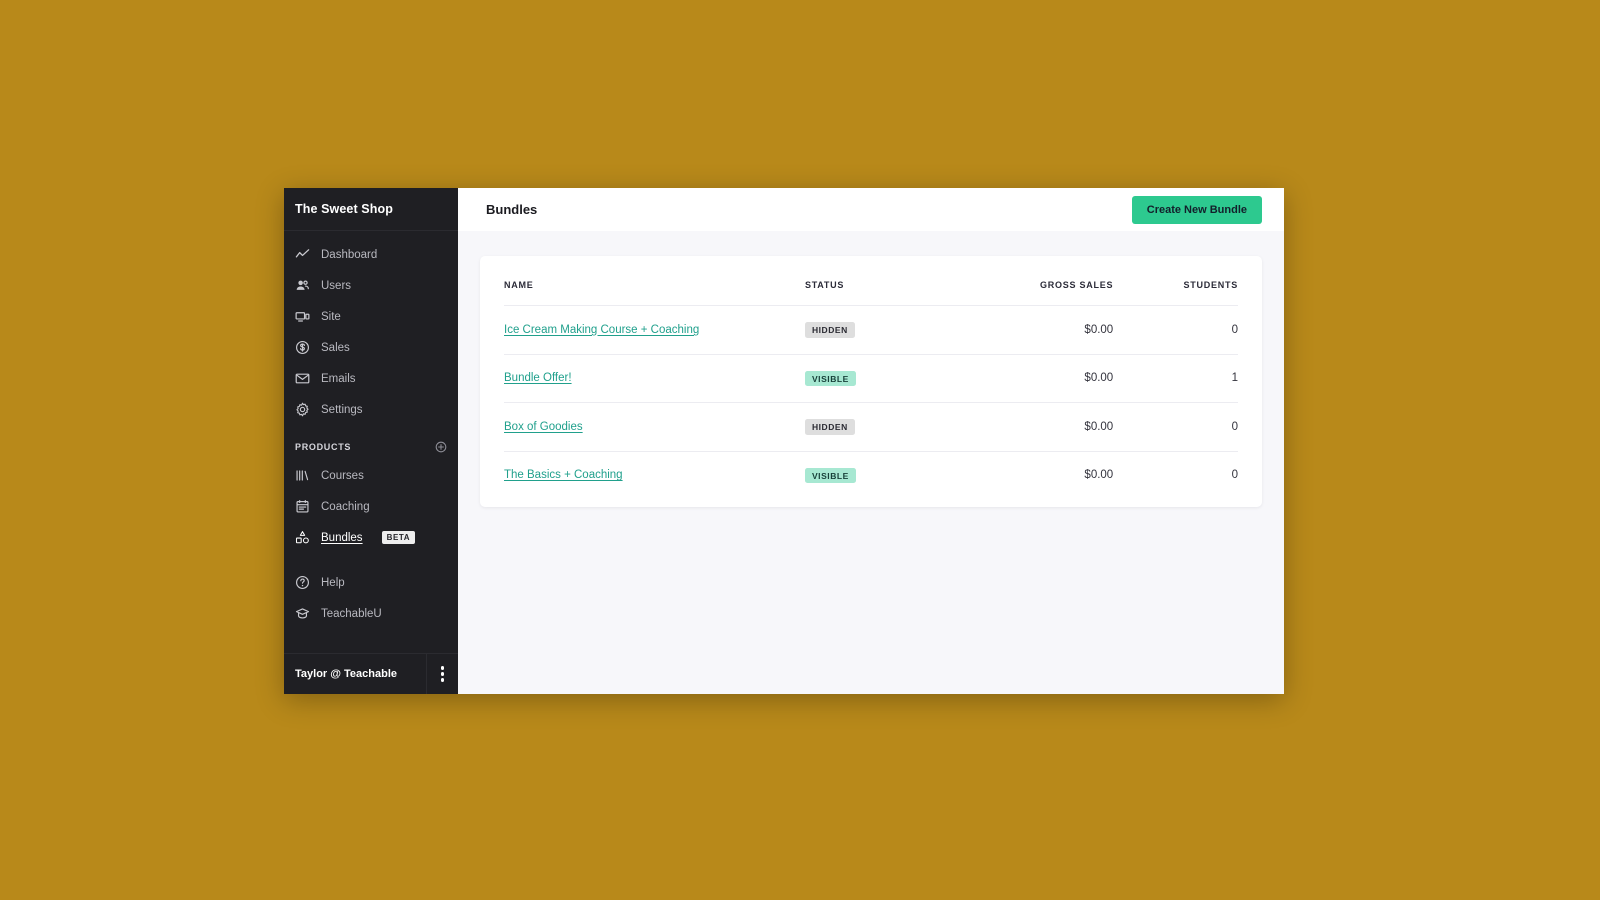  Describe the element at coordinates (344, 209) in the screenshot. I see `brand-title: The Sweet Shop` at that location.